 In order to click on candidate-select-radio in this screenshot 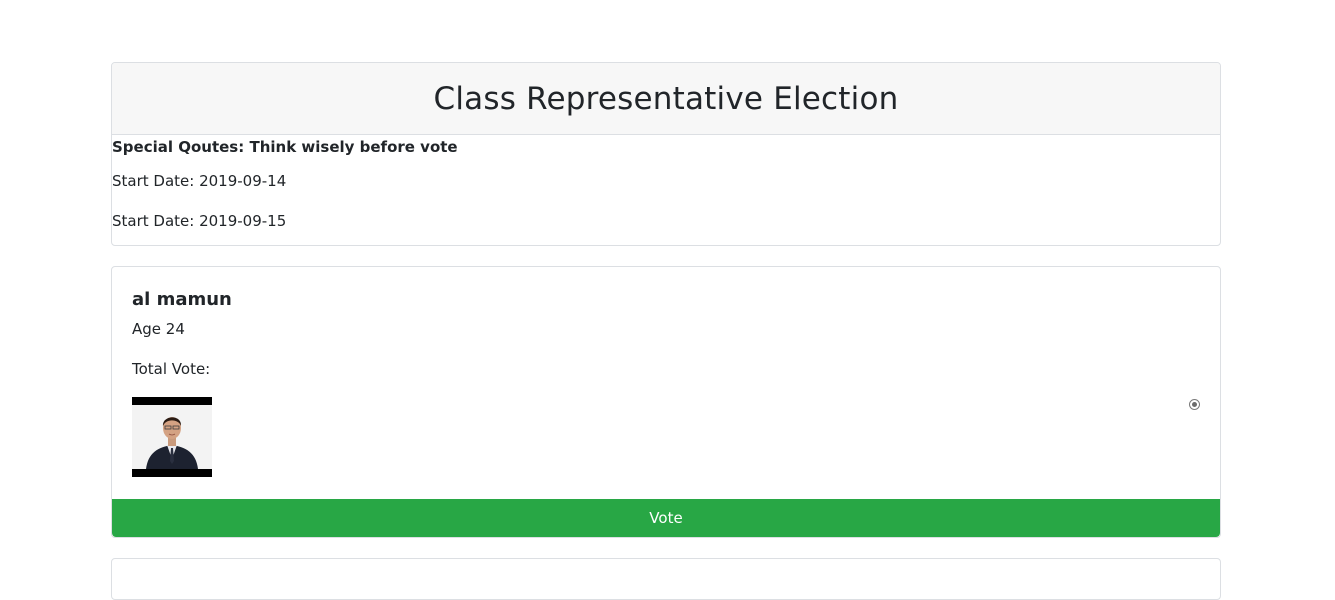, I will do `click(1194, 404)`.